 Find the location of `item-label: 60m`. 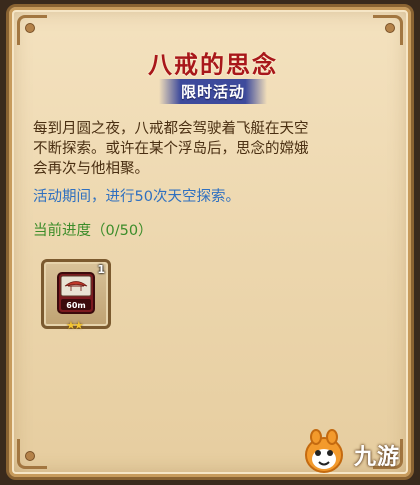

item-label: 60m is located at coordinates (75, 305).